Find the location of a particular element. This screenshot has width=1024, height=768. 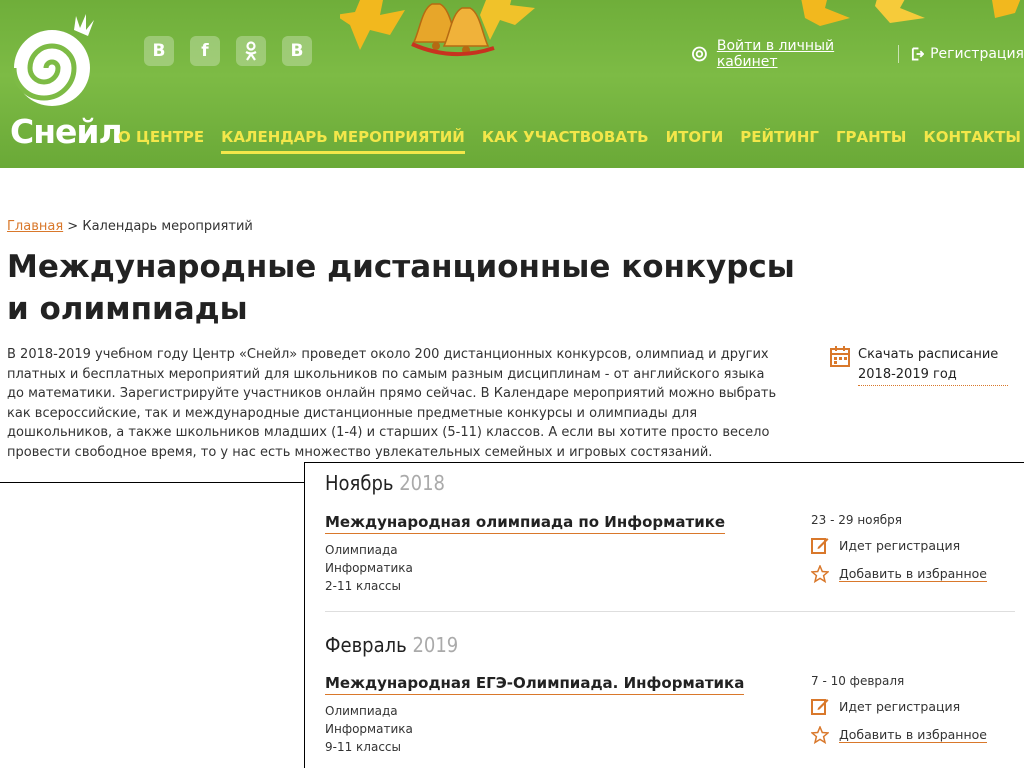

event-meta: Олимпиада Информатика 2-11 классы is located at coordinates (369, 568).